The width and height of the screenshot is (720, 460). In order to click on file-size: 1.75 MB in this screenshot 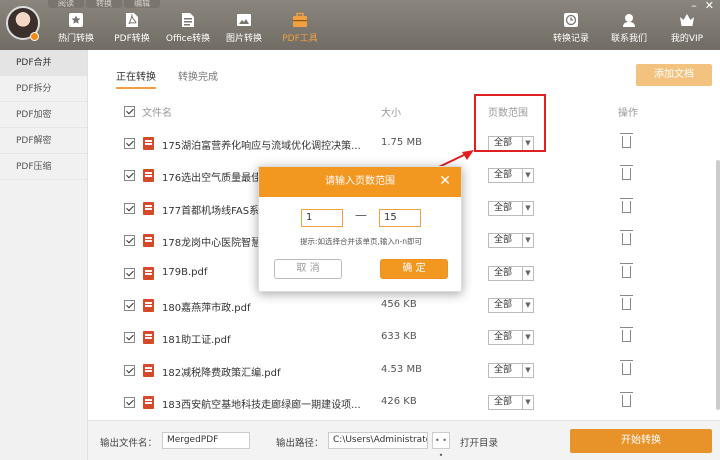, I will do `click(401, 142)`.